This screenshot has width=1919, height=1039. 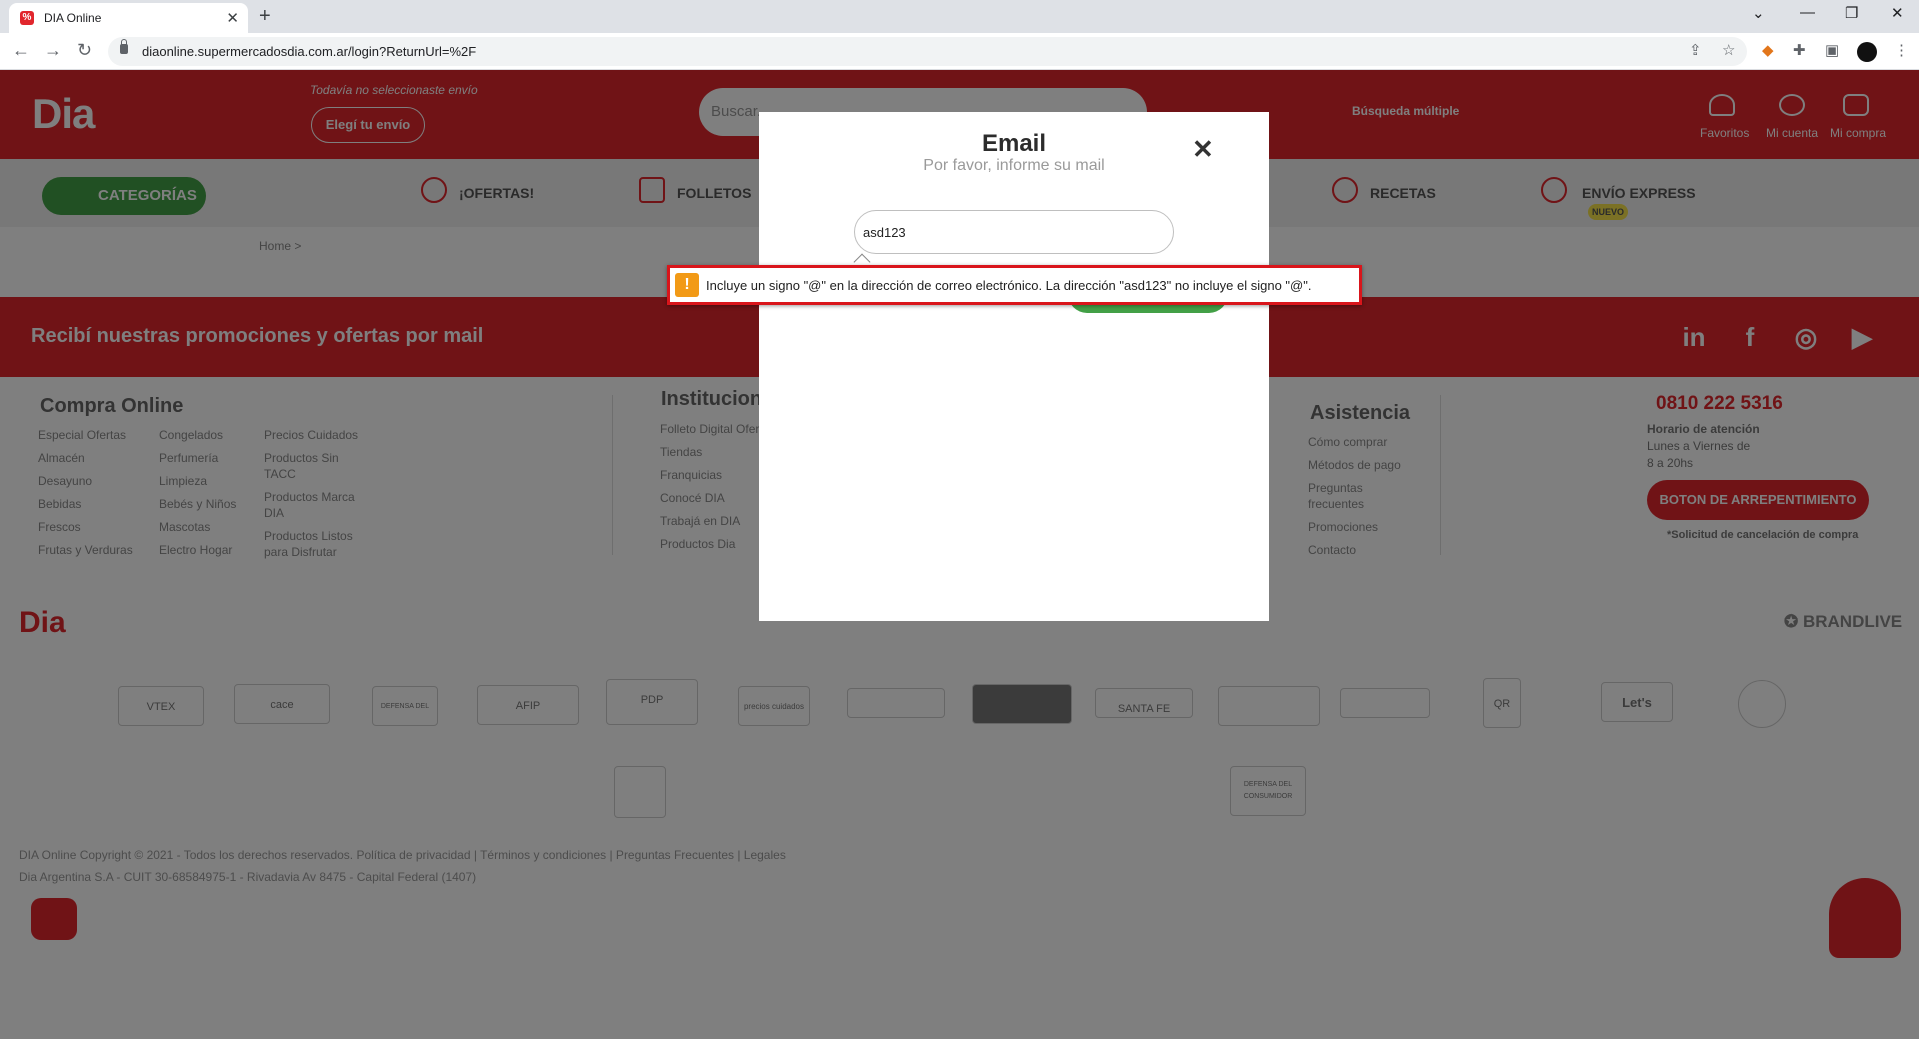 What do you see at coordinates (1728, 50) in the screenshot?
I see `star-icon: ☆` at bounding box center [1728, 50].